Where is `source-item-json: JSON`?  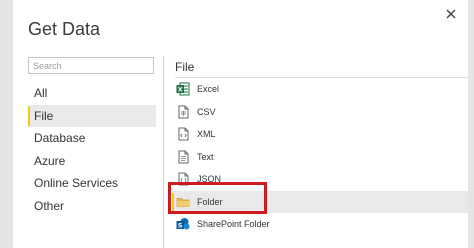
source-item-json: JSON is located at coordinates (320, 179).